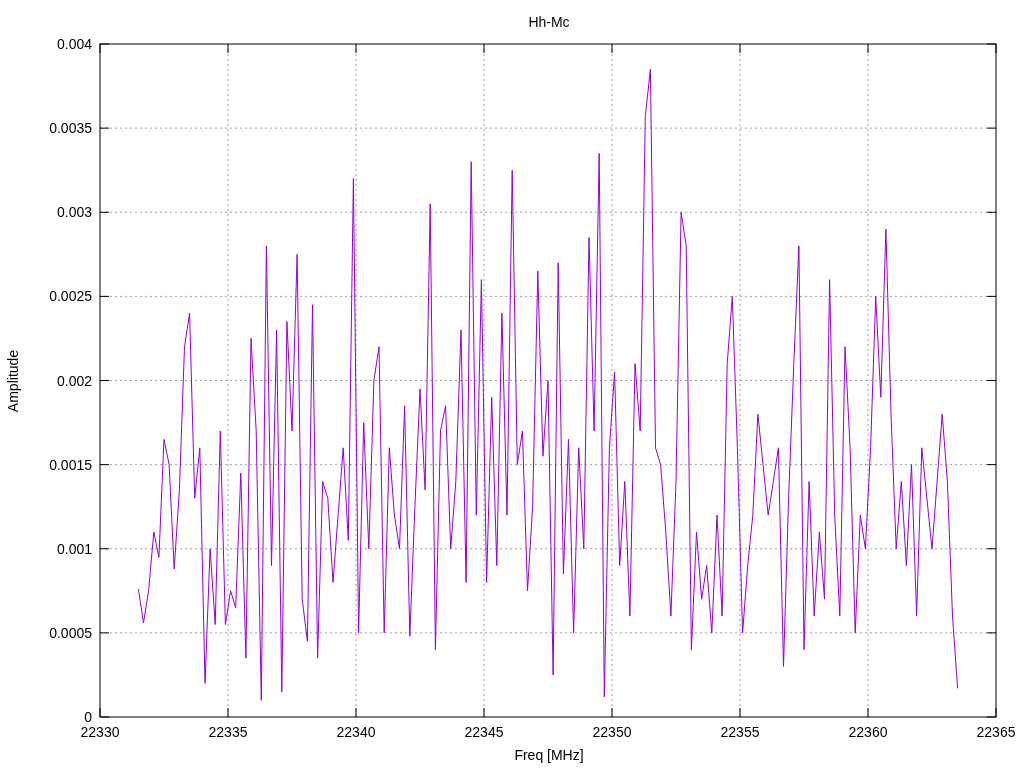 The image size is (1024, 768). Describe the element at coordinates (228, 732) in the screenshot. I see `tick-label: 22335` at that location.